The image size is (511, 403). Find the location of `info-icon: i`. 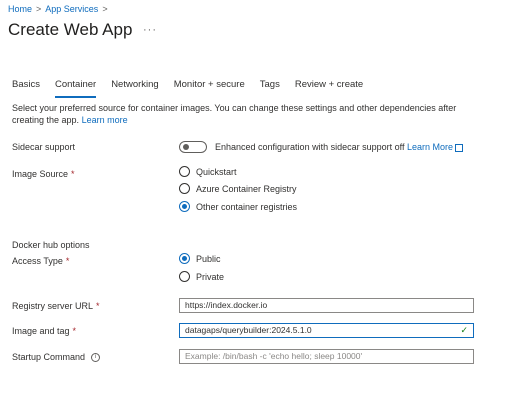

info-icon: i is located at coordinates (96, 358).